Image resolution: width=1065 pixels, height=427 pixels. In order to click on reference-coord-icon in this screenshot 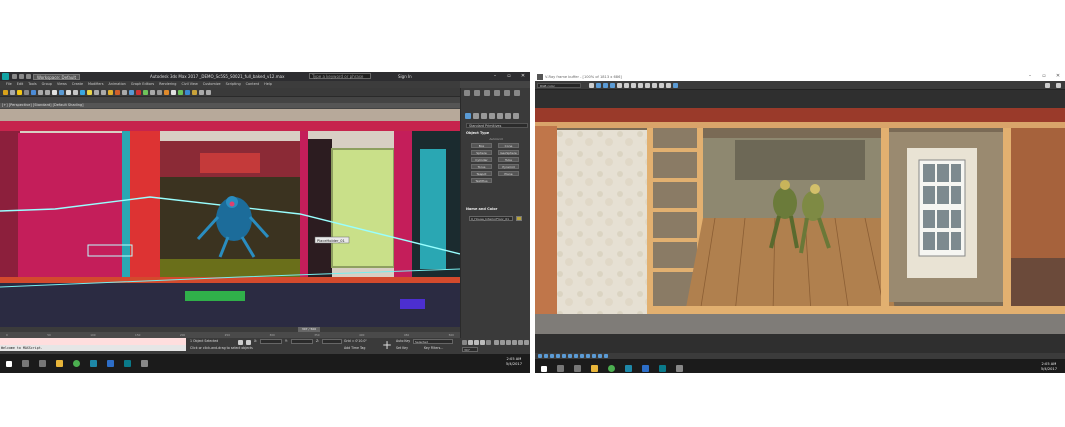, I will do `click(89, 92)`.